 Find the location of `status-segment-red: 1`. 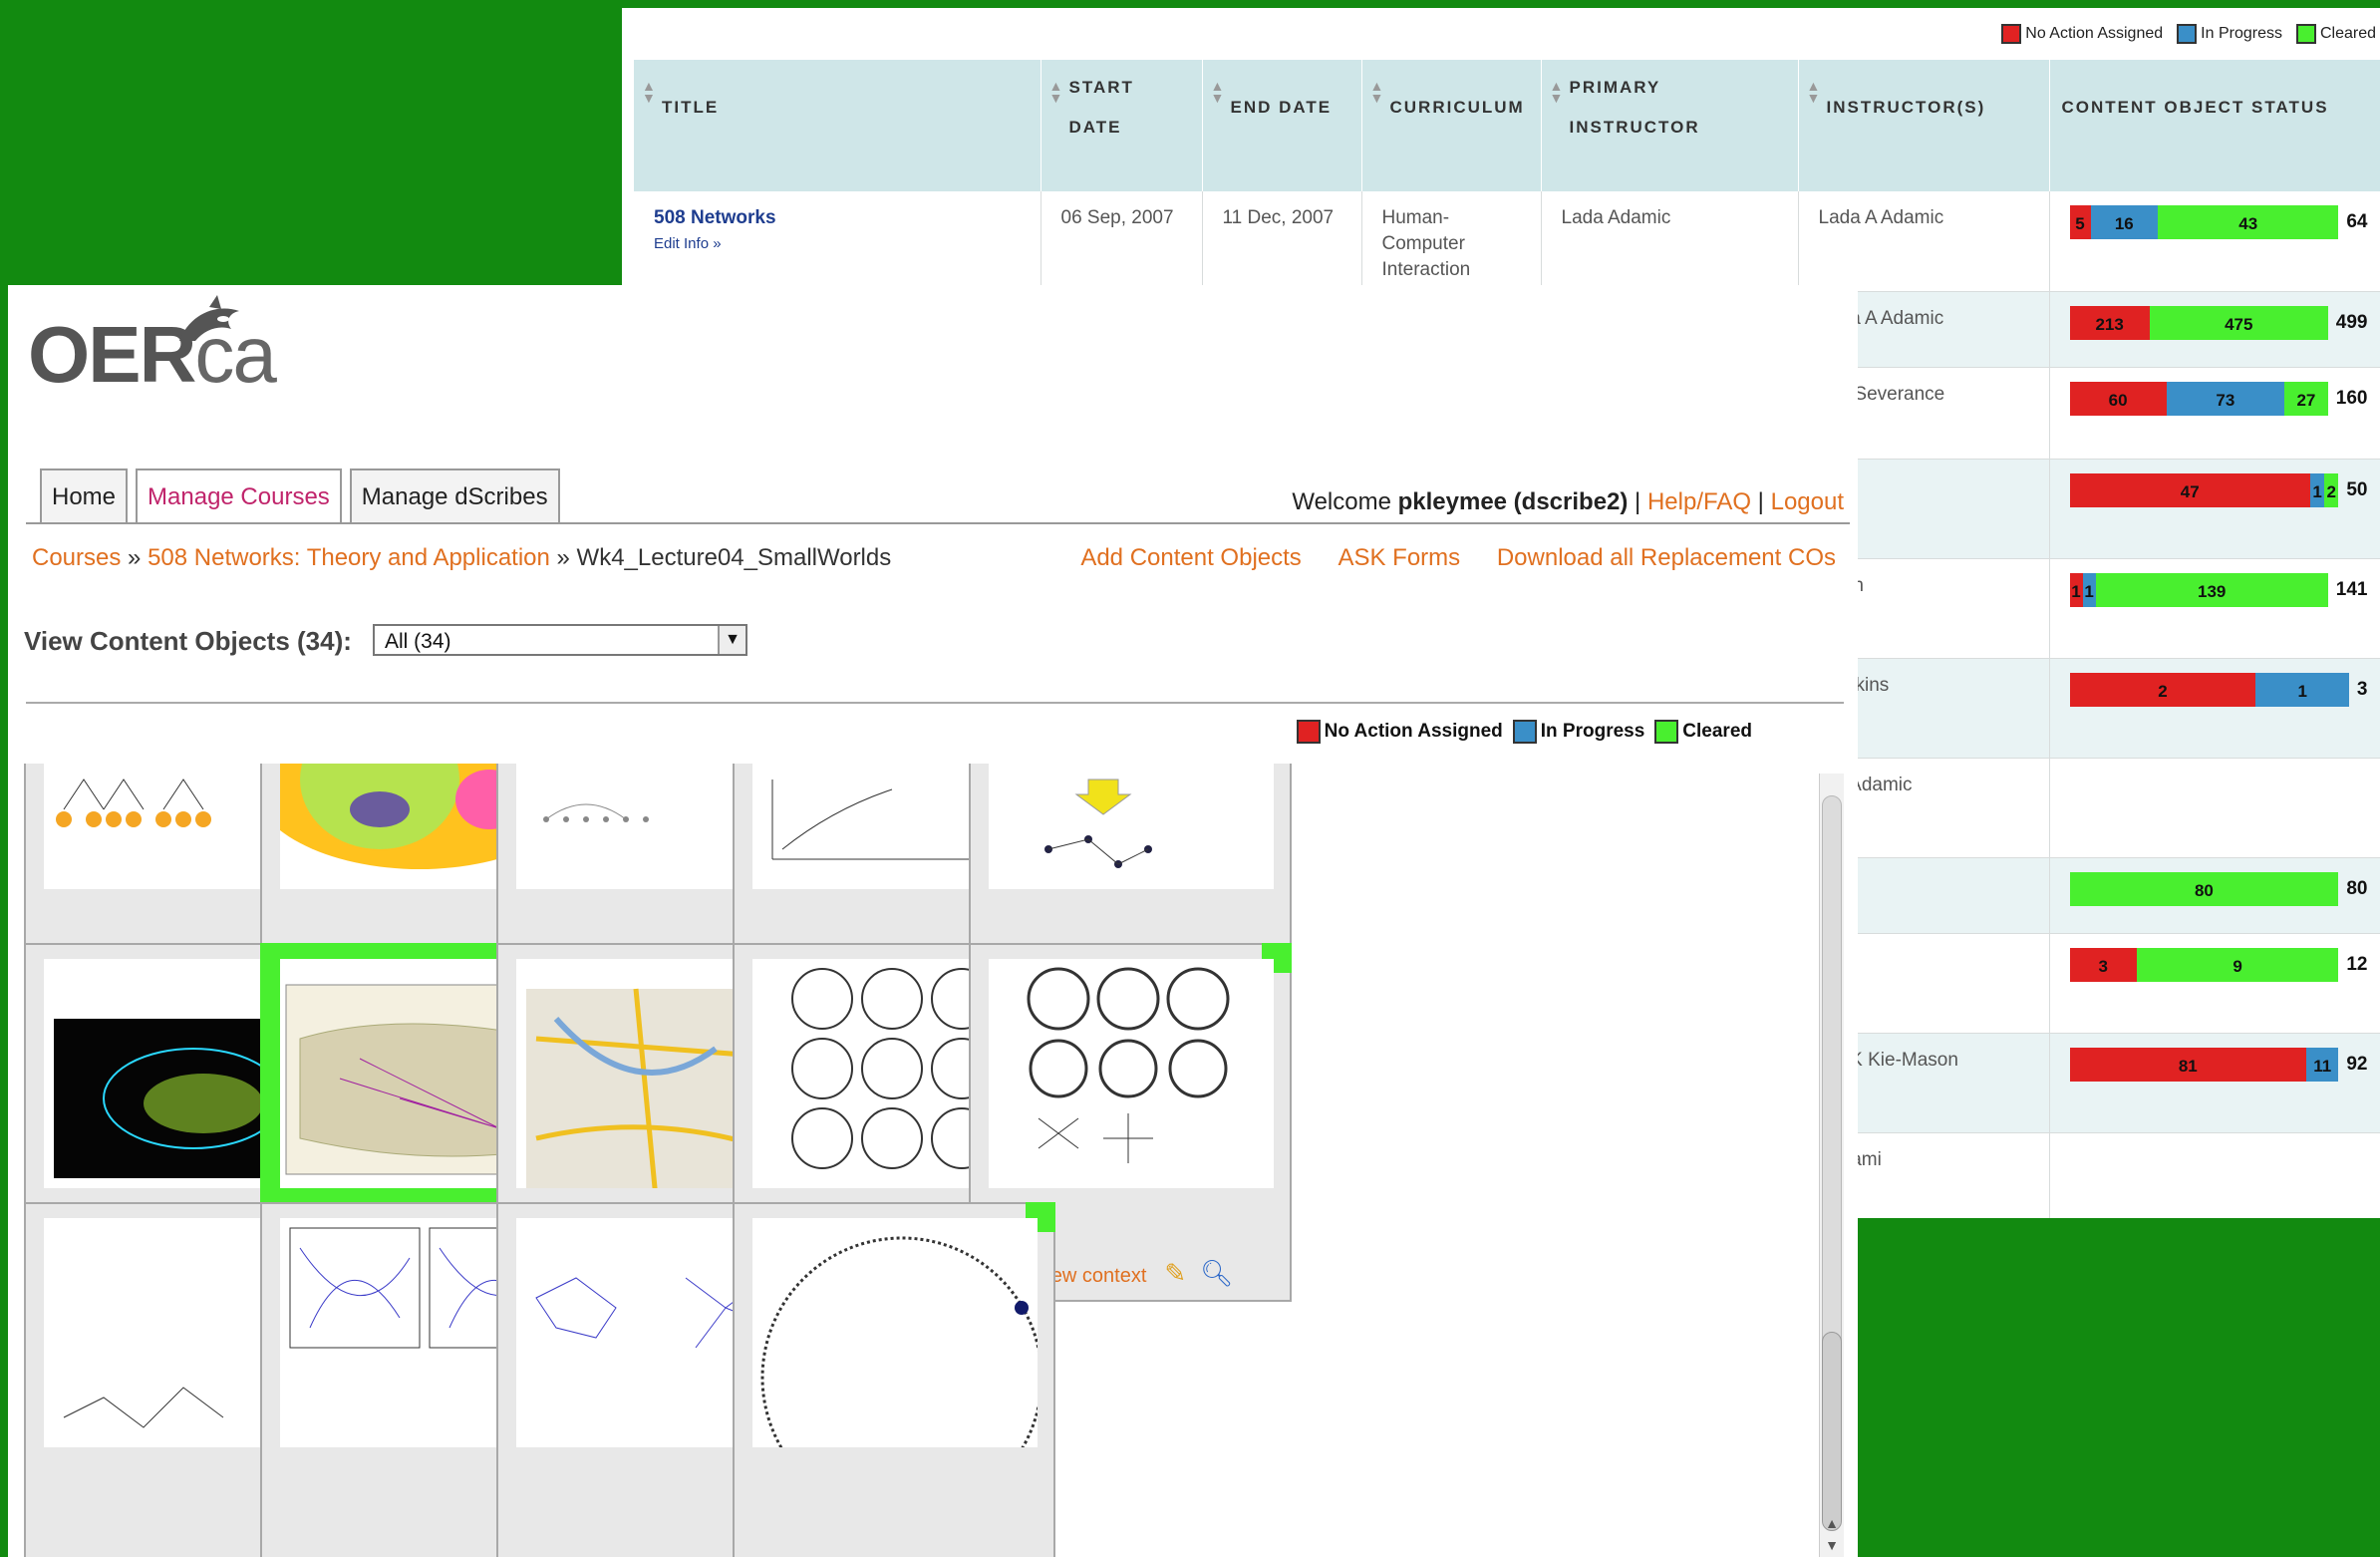

status-segment-red: 1 is located at coordinates (2076, 589).